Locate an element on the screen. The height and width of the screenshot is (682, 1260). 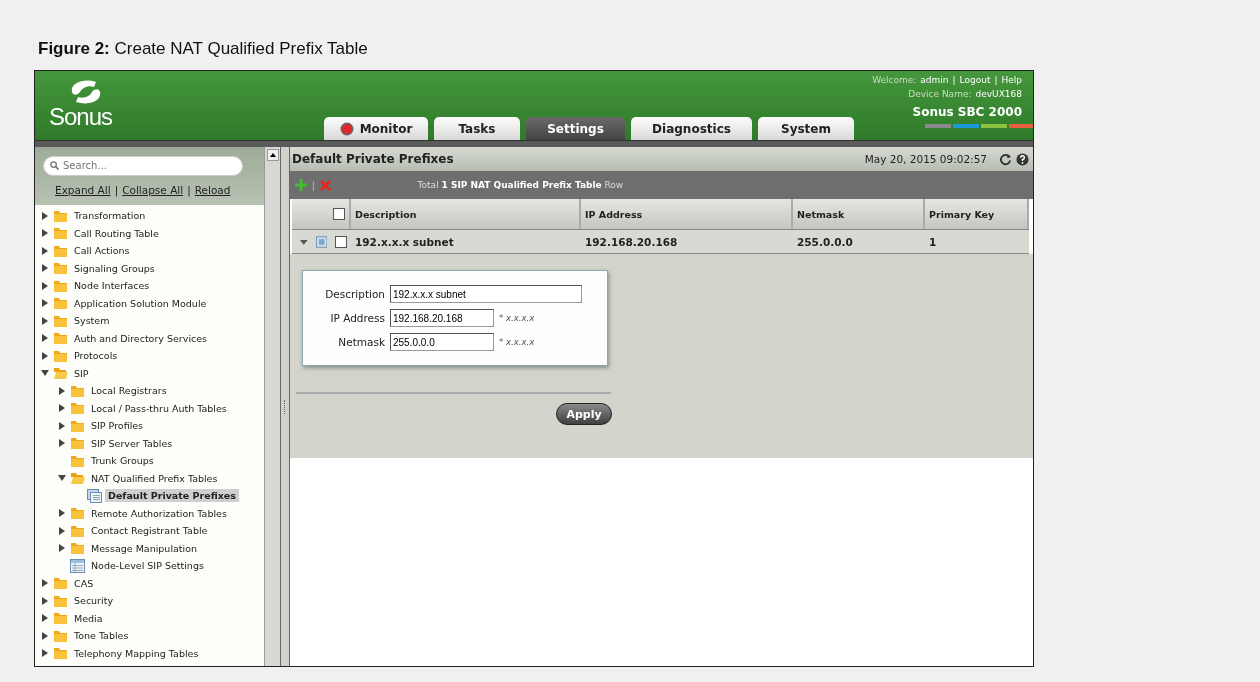
tree-item: Auth and Directory Services is located at coordinates (141, 338).